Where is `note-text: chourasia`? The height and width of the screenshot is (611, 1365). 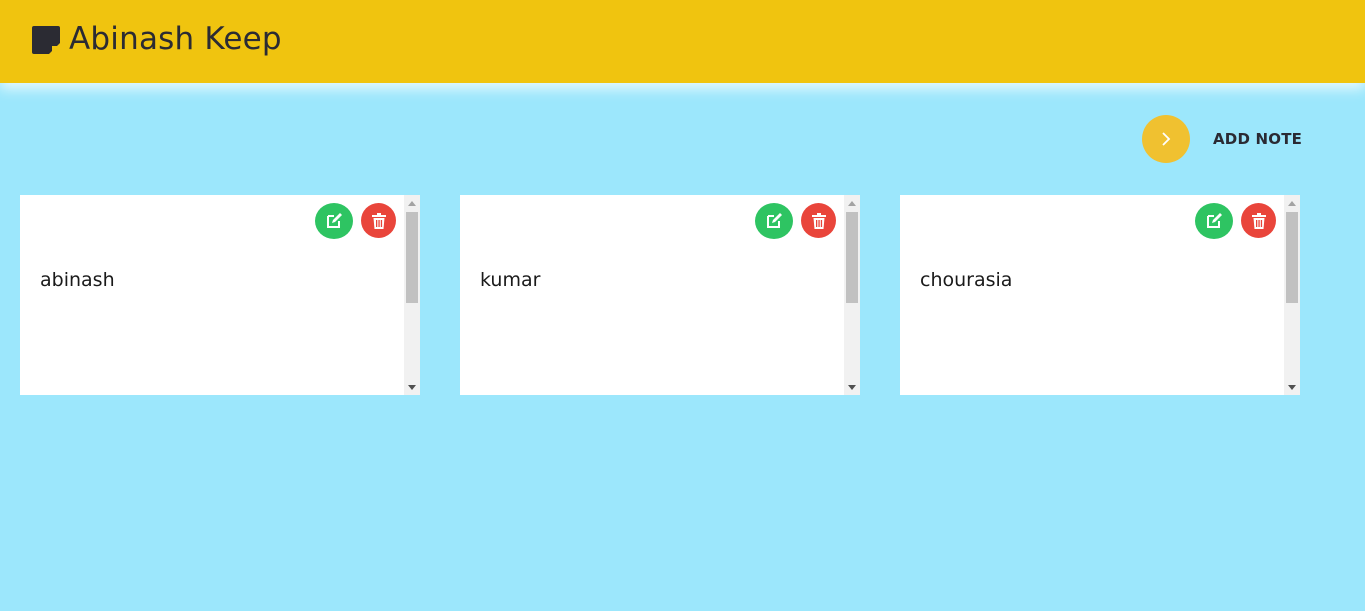 note-text: chourasia is located at coordinates (966, 280).